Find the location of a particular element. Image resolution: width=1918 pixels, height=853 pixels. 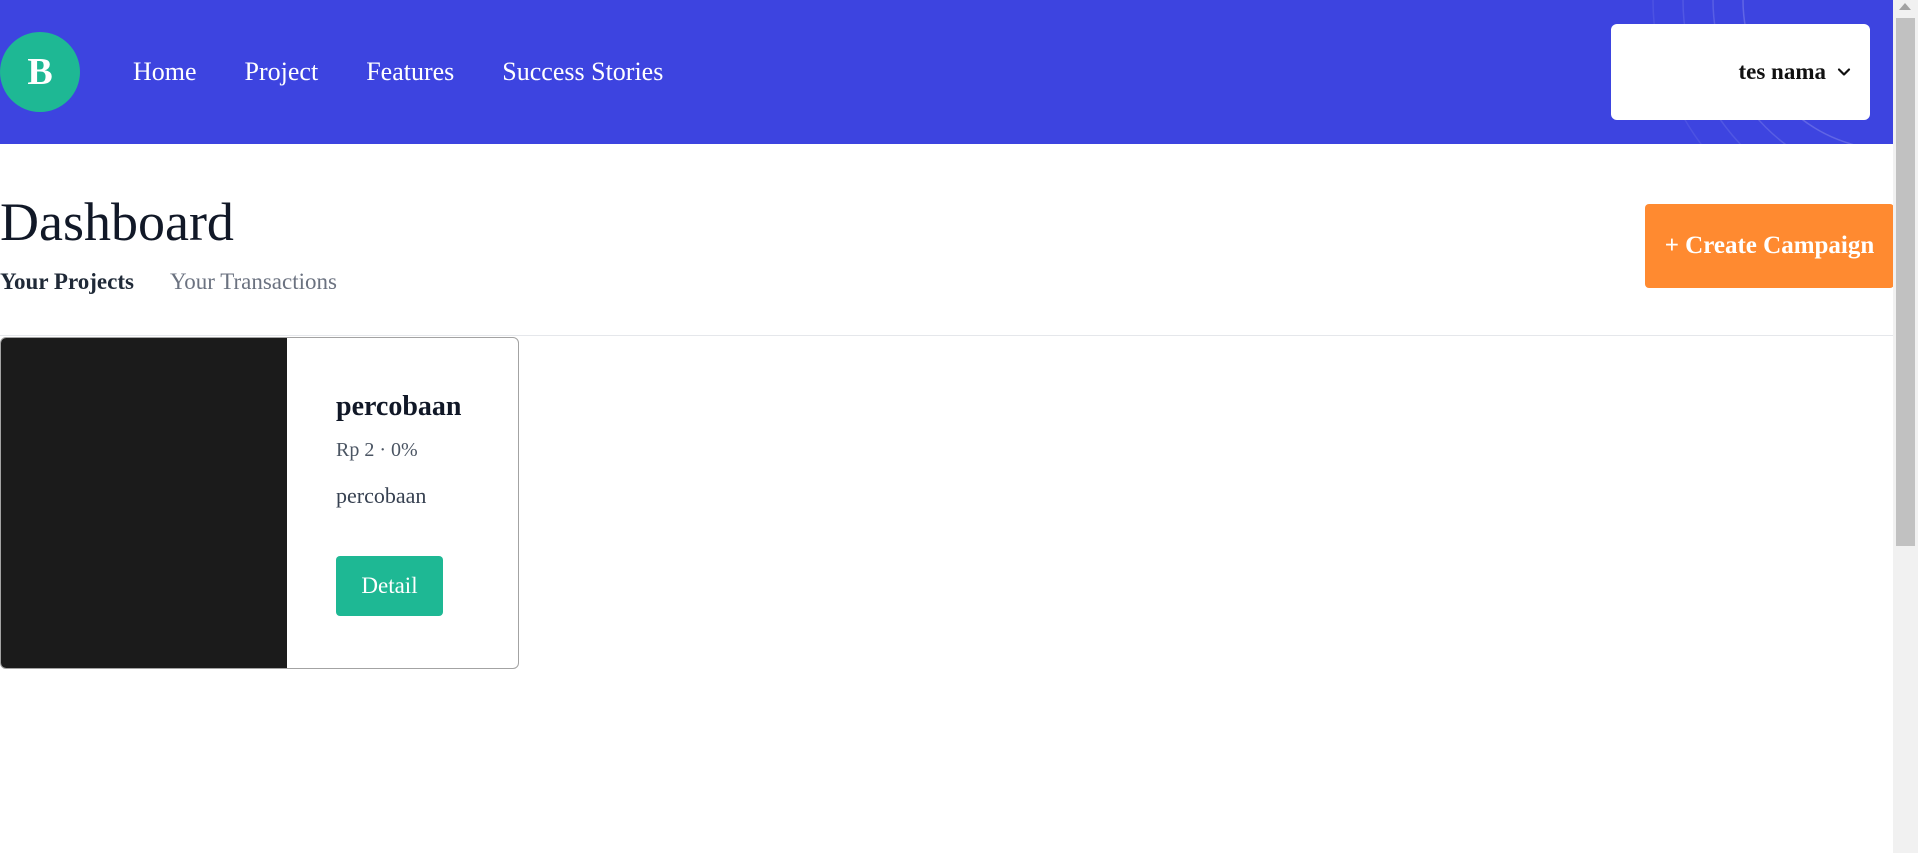

nav-features: Features is located at coordinates (410, 72).